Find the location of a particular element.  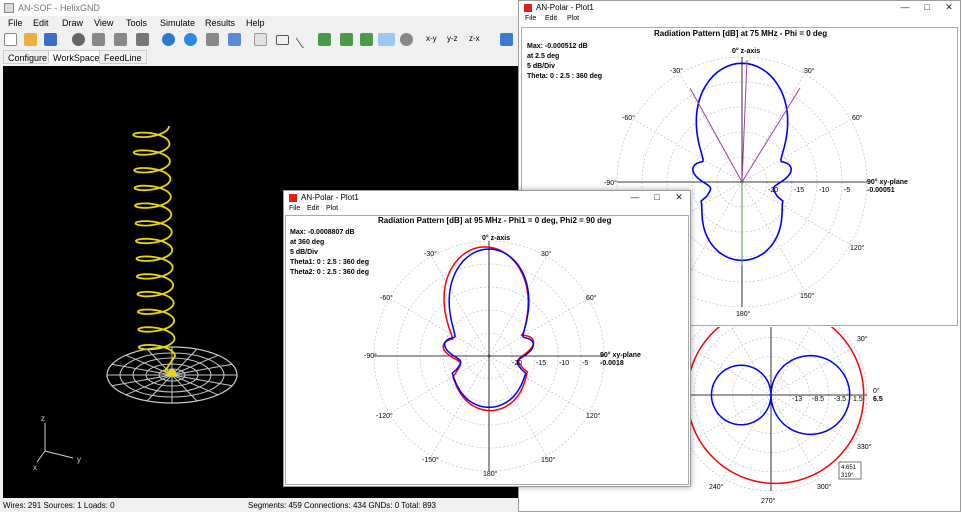

menu-view: View is located at coordinates (103, 23).